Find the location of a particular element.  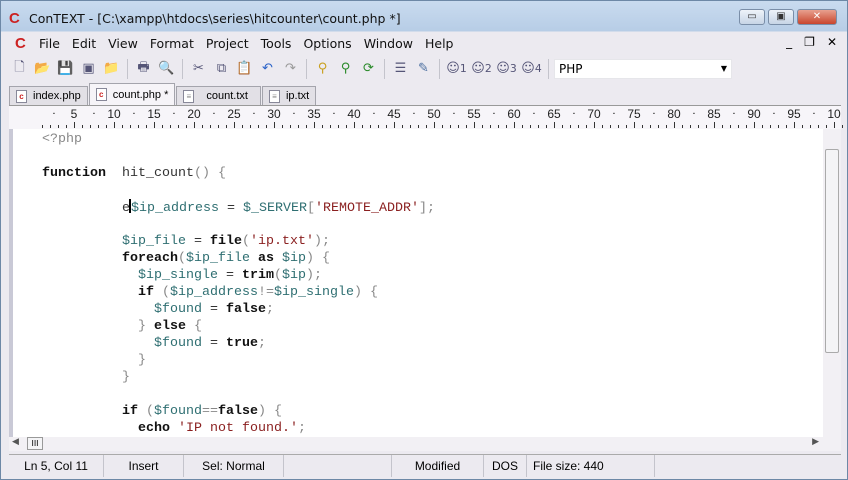

editor-gutter is located at coordinates (11, 283).